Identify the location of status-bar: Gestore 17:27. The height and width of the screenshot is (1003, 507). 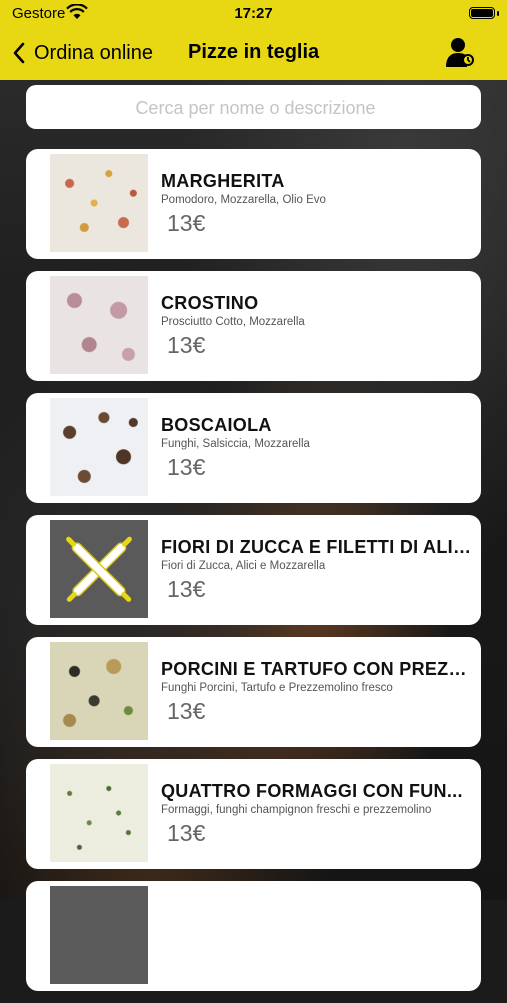
(253, 14).